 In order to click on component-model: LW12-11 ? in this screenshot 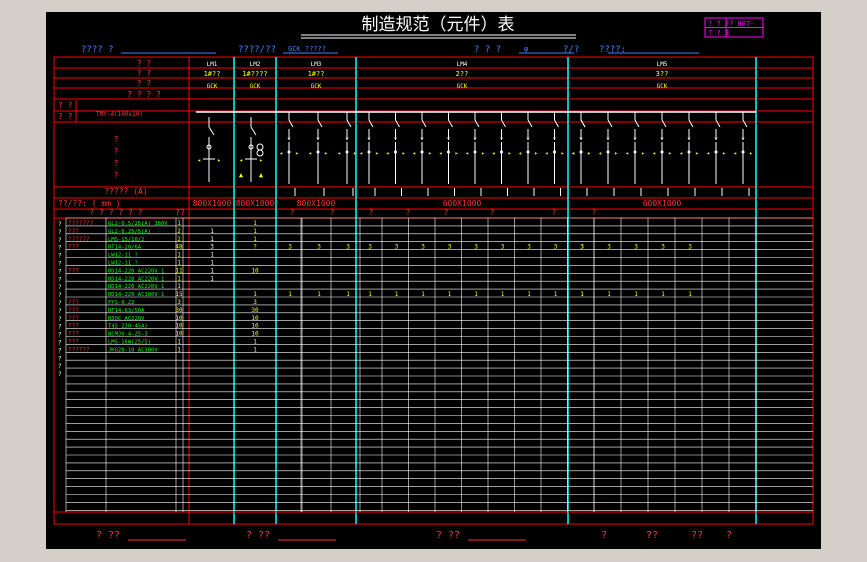, I will do `click(123, 264)`.